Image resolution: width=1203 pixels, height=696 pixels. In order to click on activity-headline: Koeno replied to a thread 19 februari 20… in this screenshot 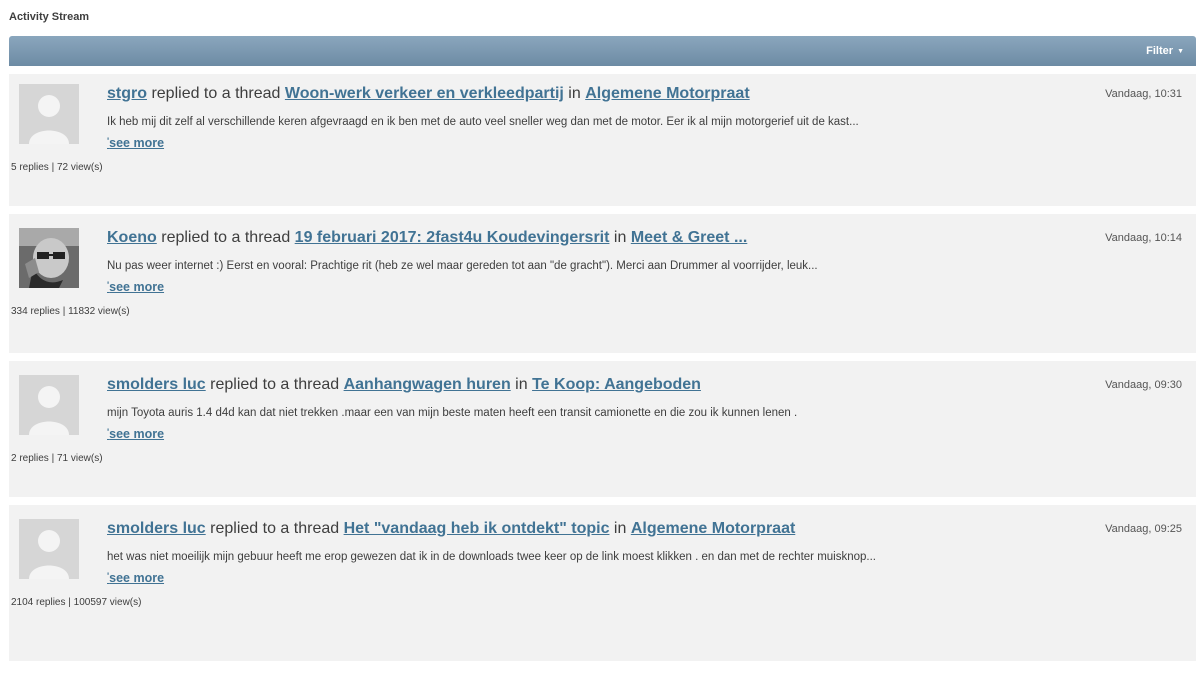, I will do `click(644, 240)`.